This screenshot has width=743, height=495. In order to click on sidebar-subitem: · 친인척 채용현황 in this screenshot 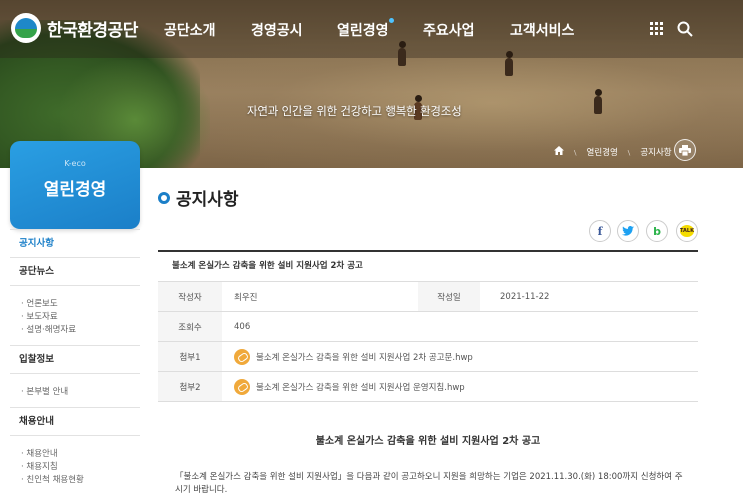, I will do `click(80, 480)`.